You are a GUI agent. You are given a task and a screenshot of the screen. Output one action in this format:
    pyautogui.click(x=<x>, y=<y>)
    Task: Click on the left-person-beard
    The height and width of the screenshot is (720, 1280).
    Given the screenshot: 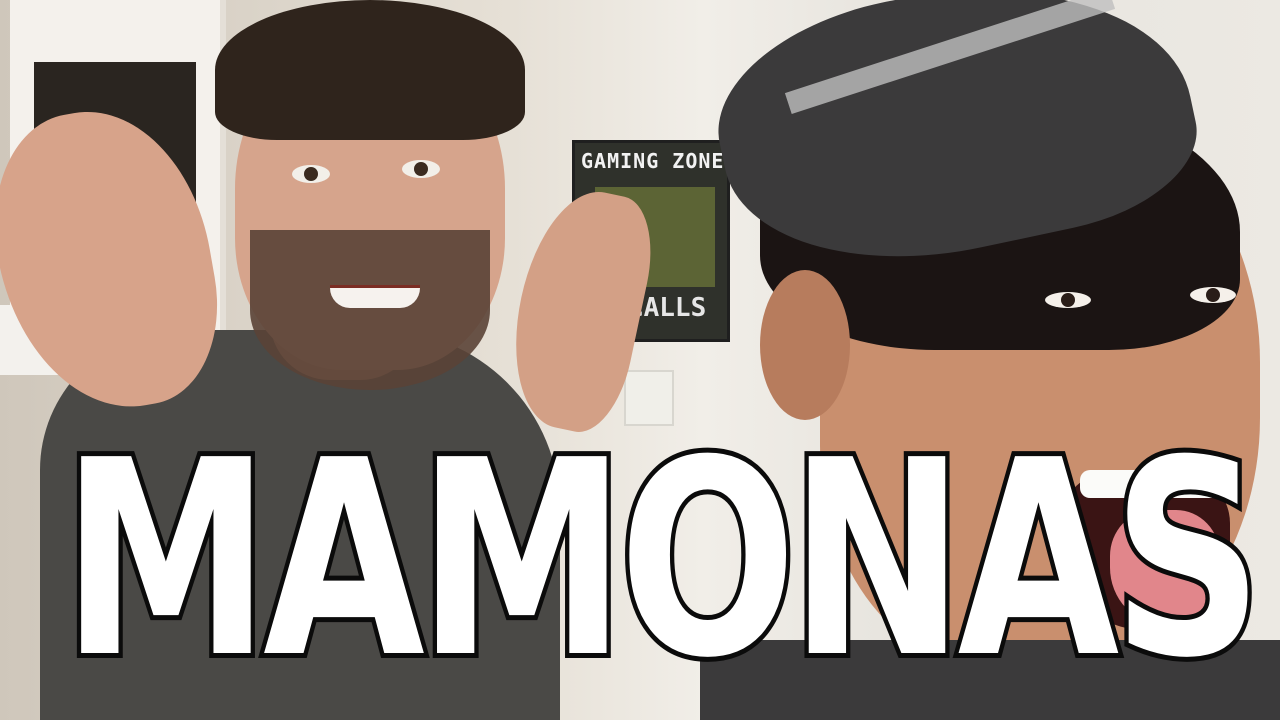 What is the action you would take?
    pyautogui.click(x=370, y=310)
    